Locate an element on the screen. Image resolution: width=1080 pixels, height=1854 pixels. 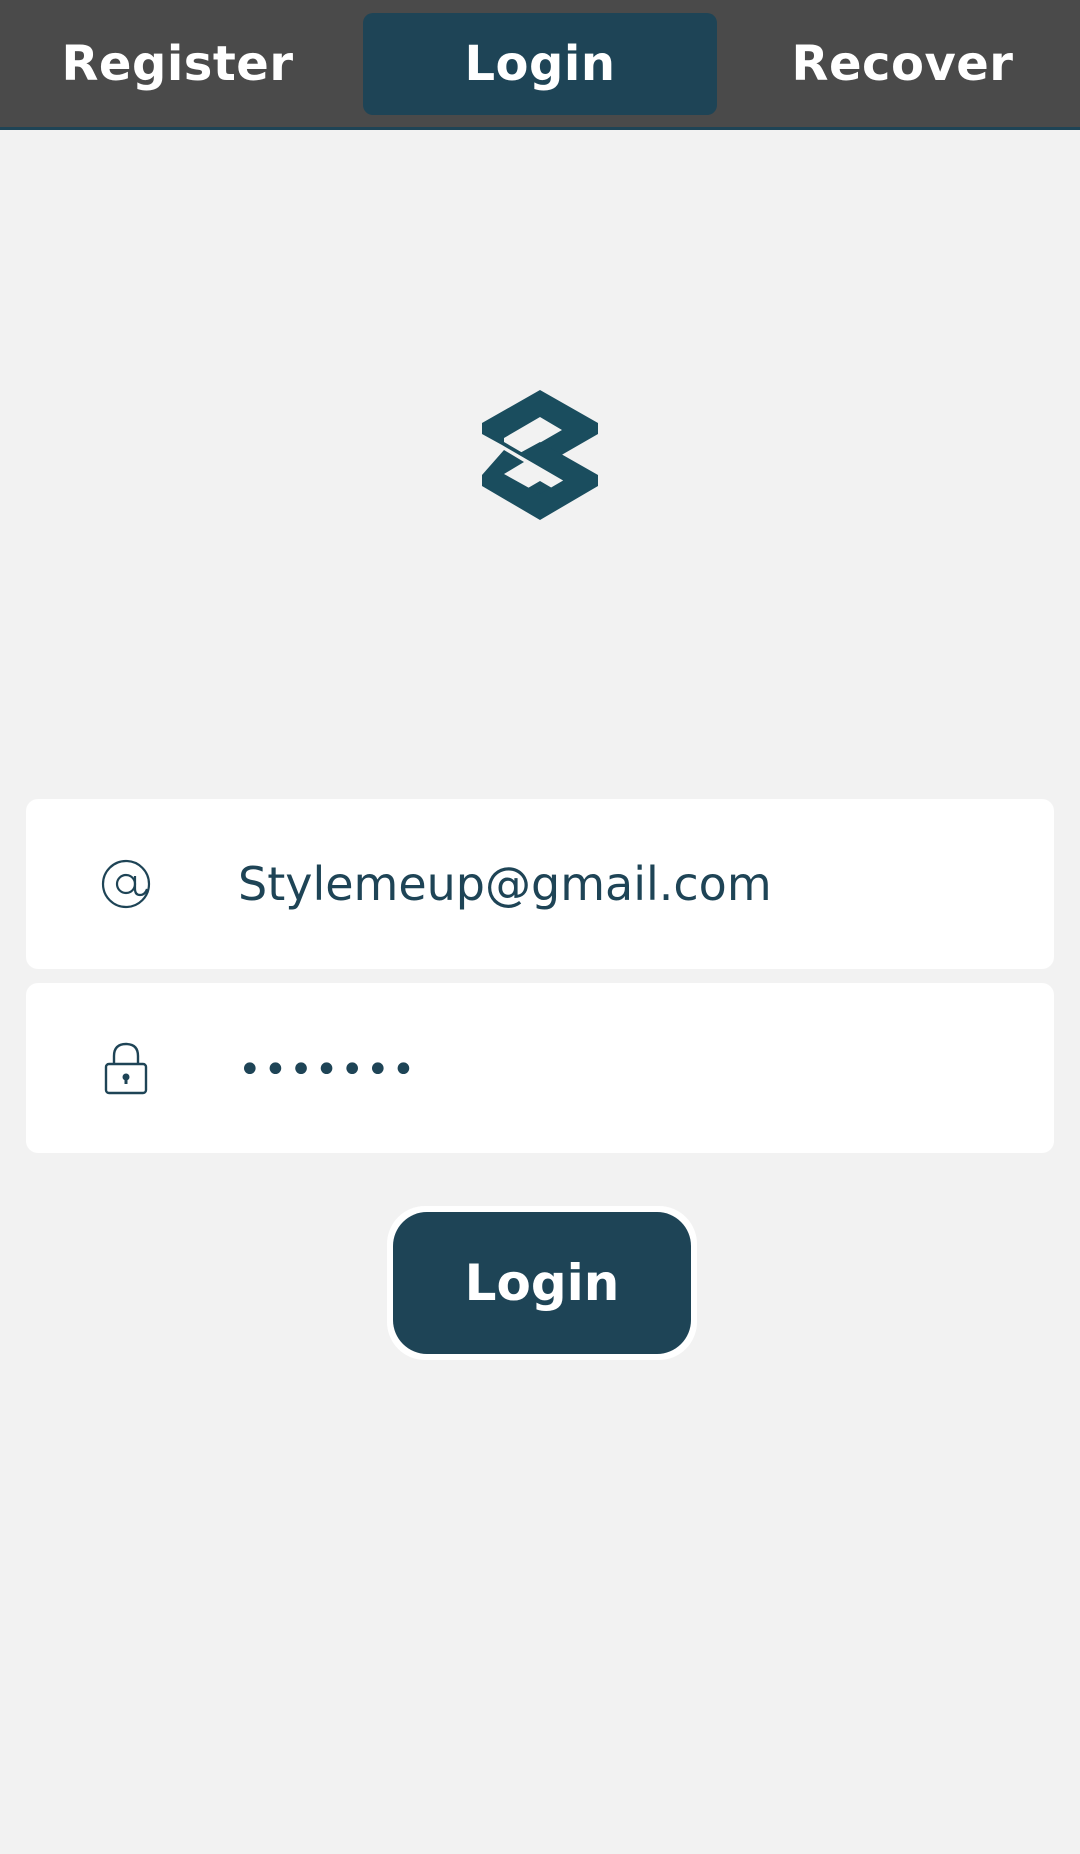
login-button: Login is located at coordinates (542, 1283).